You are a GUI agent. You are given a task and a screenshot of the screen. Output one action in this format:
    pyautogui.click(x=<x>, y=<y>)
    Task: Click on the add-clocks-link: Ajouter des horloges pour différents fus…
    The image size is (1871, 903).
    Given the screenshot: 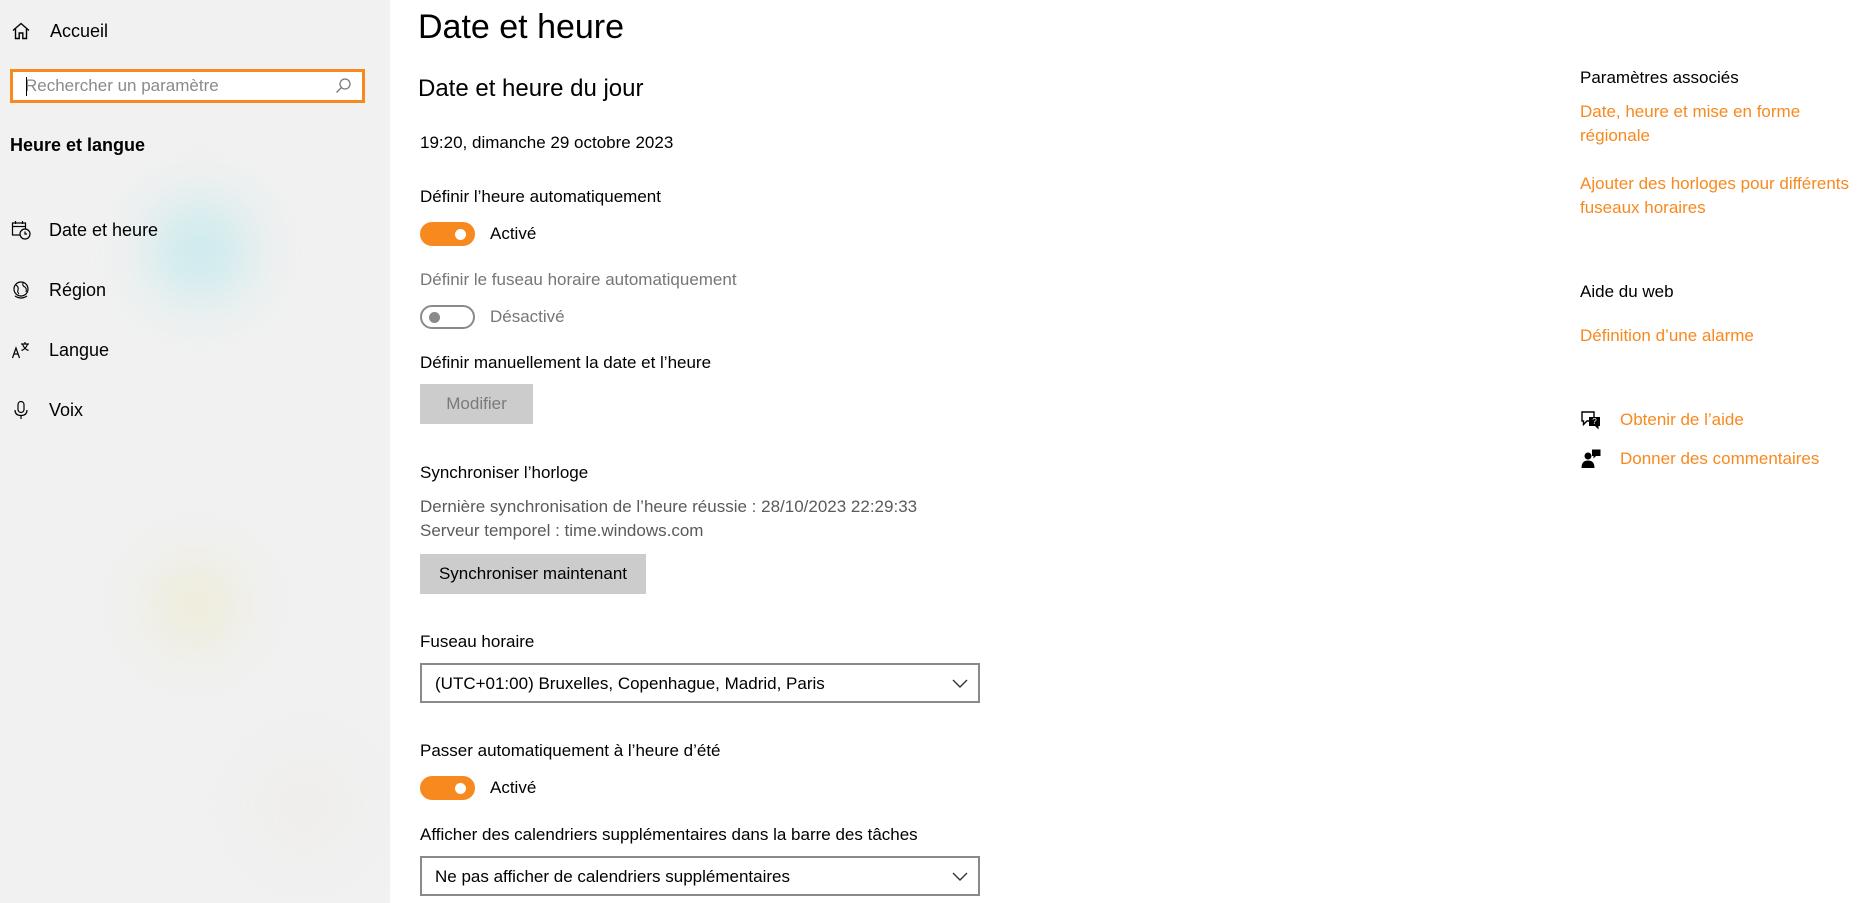 What is the action you would take?
    pyautogui.click(x=1724, y=196)
    